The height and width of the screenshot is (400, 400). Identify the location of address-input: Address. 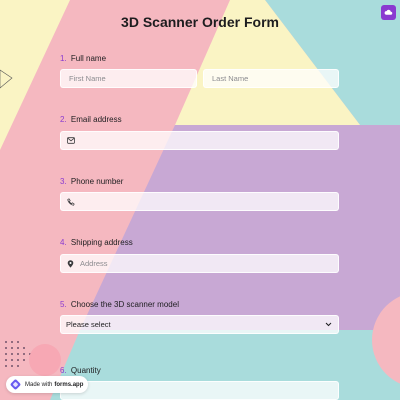
(199, 263).